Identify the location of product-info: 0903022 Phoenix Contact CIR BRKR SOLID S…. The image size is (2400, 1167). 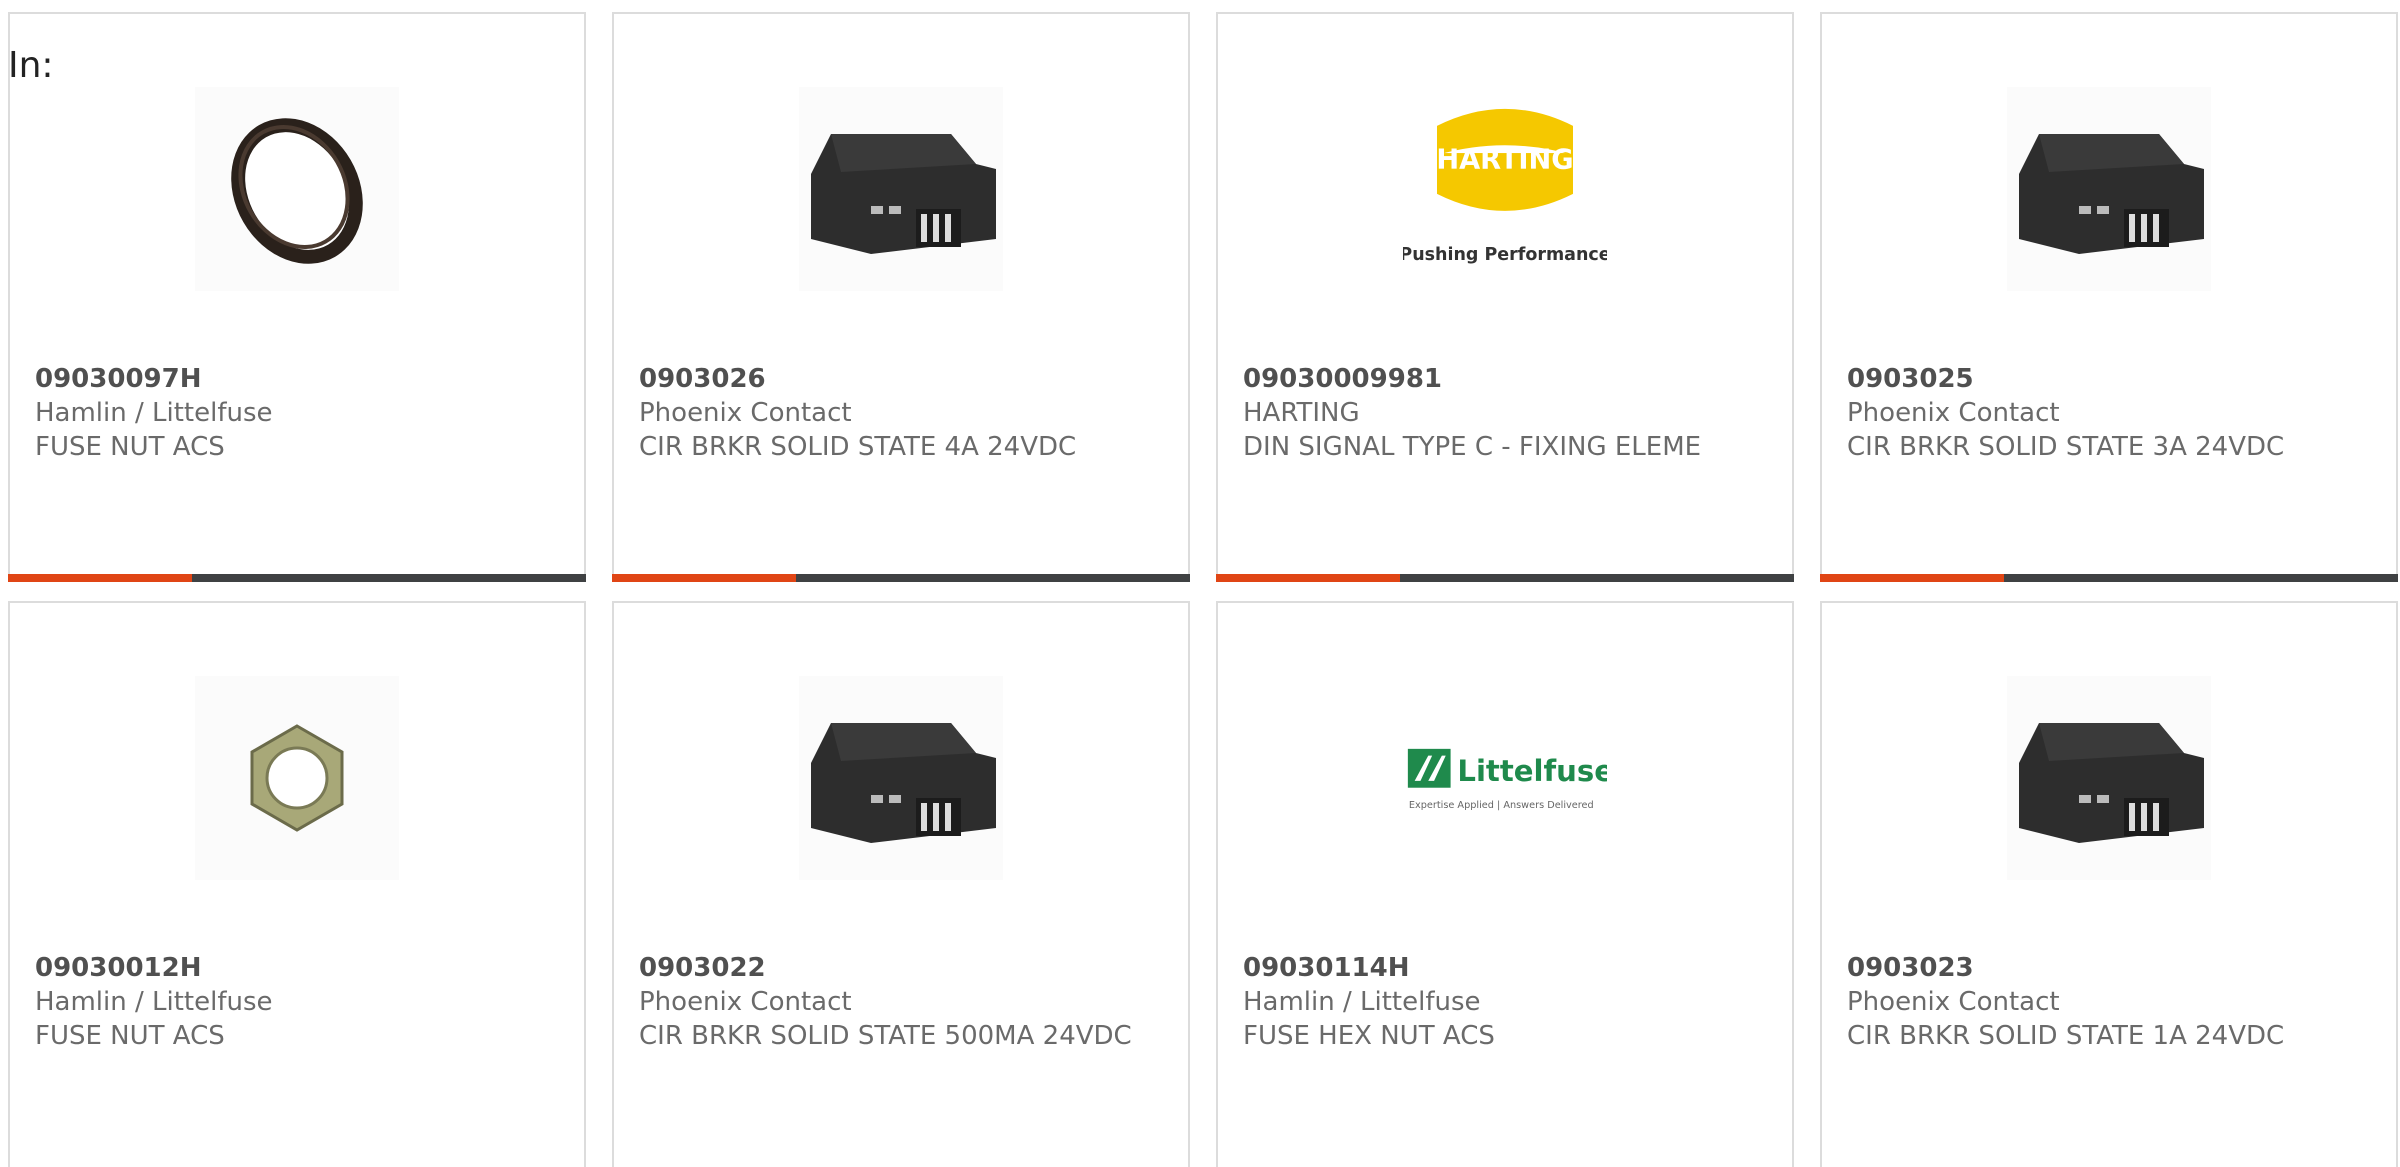
(903, 1002).